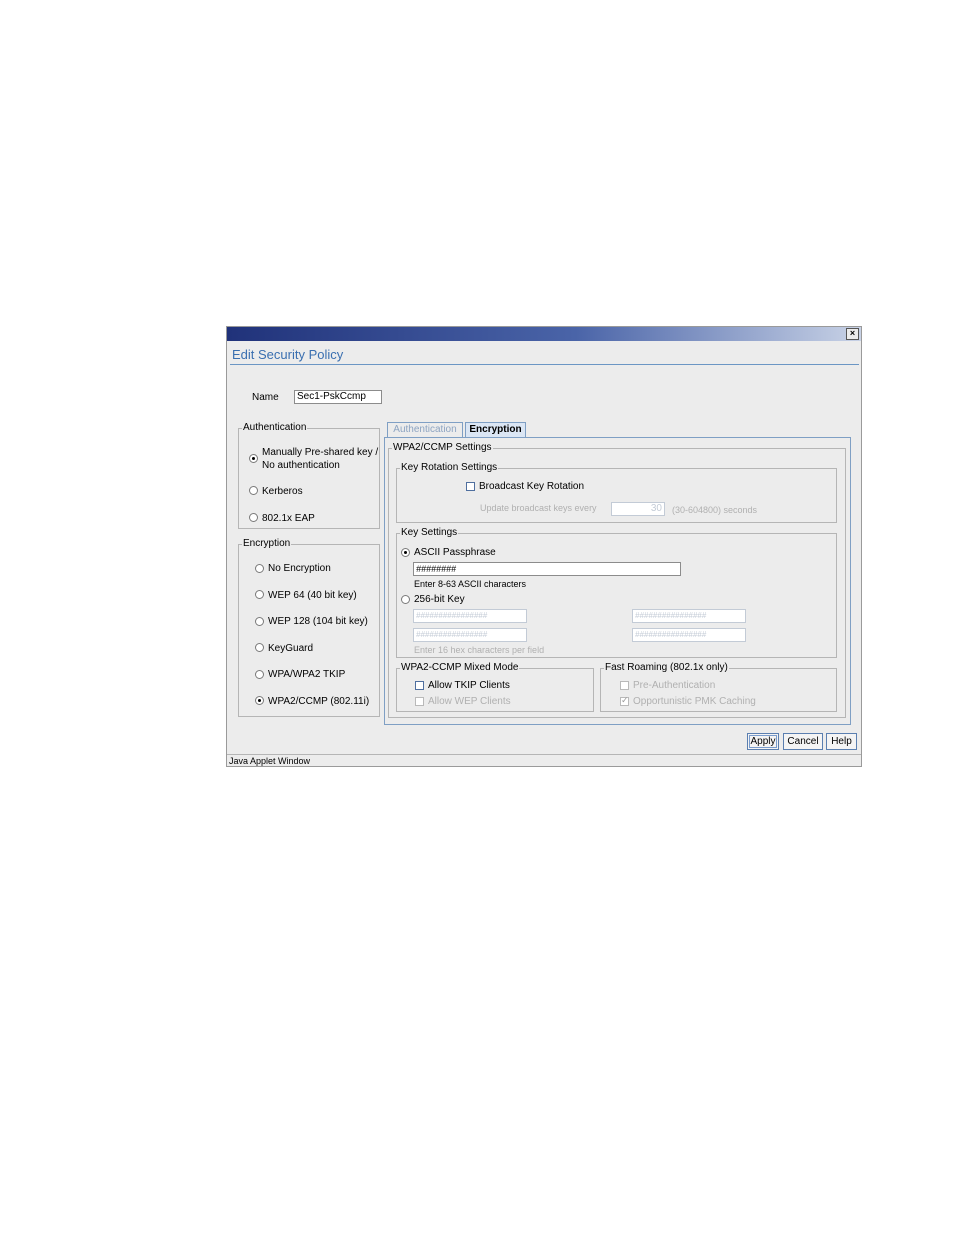 The image size is (954, 1235). I want to click on enc-wpa-tkip-radio, so click(259, 674).